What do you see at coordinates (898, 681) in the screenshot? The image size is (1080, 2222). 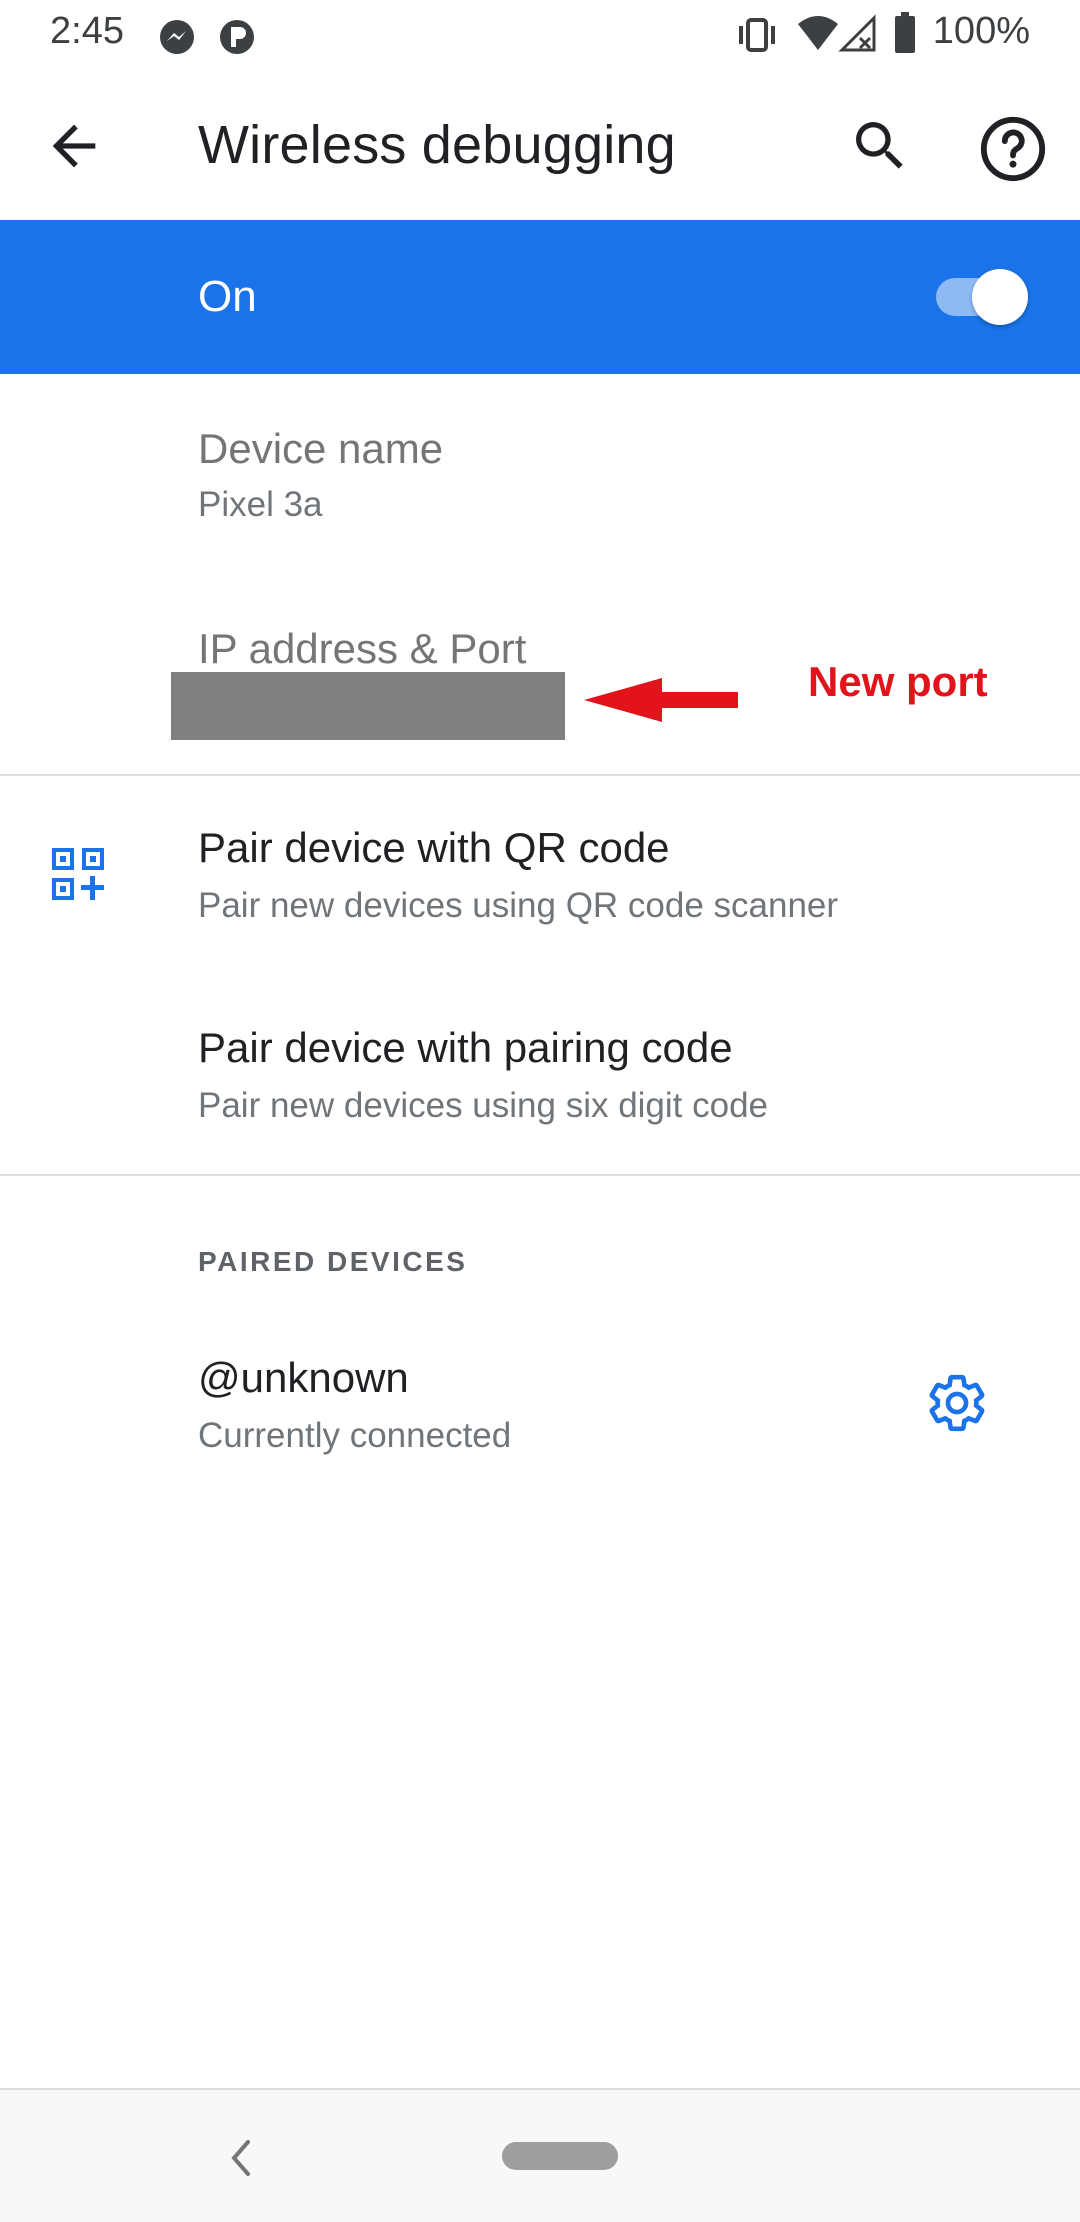 I see `annotation-label: New port` at bounding box center [898, 681].